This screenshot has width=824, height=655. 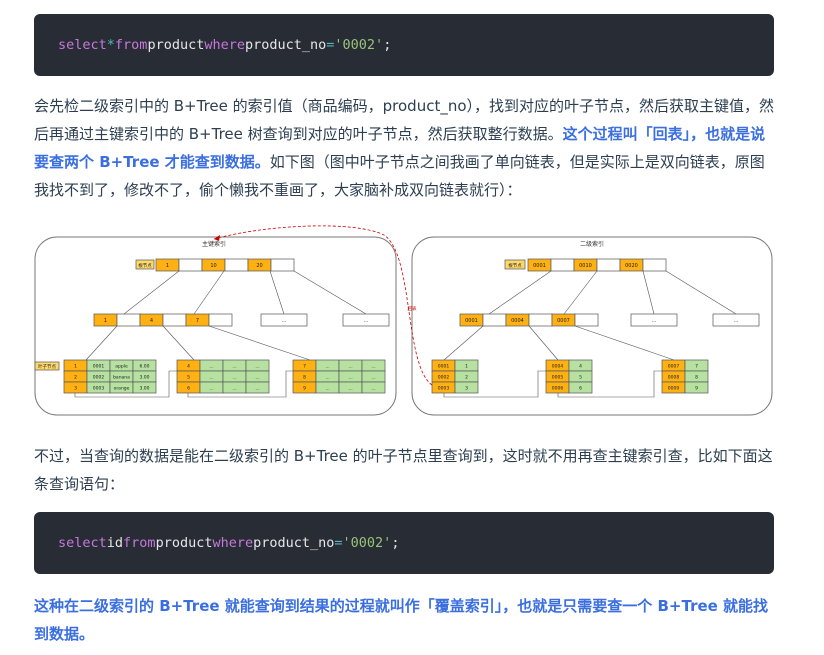 What do you see at coordinates (110, 45) in the screenshot?
I see `sql-operator: *` at bounding box center [110, 45].